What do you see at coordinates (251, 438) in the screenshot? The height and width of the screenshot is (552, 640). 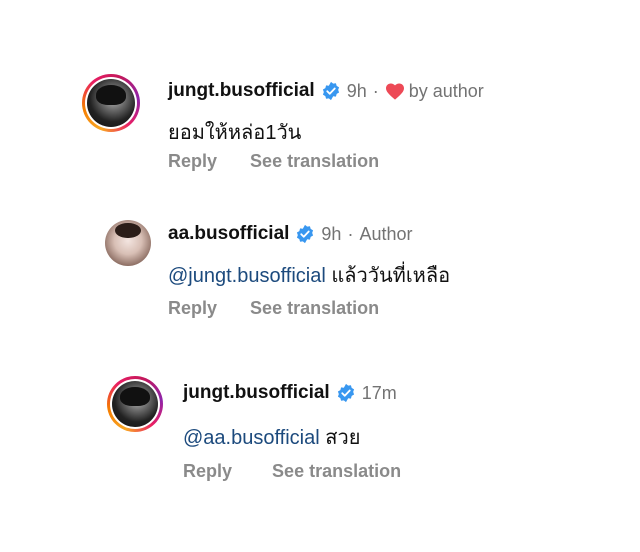 I see `mention-link: @aa.busofficial` at bounding box center [251, 438].